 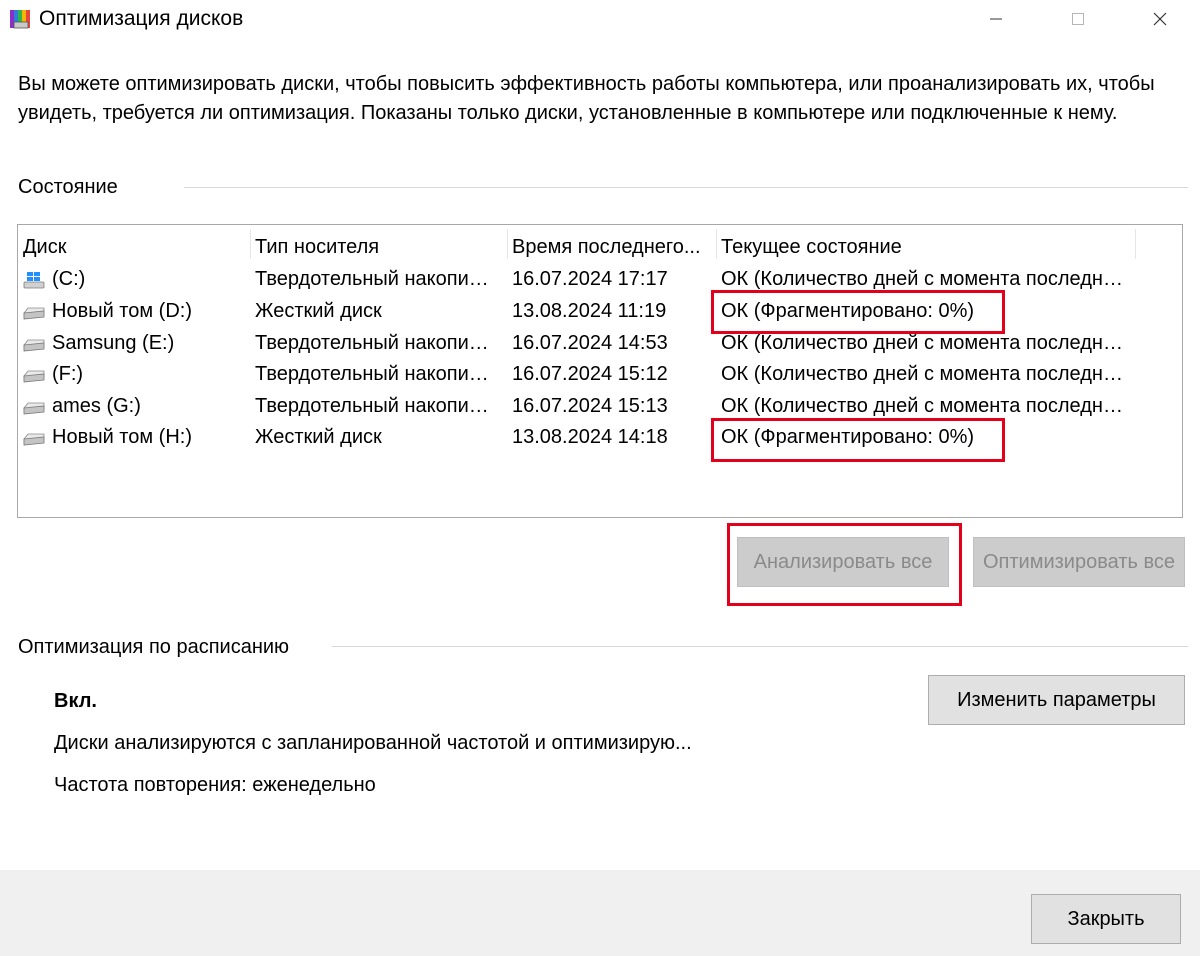 What do you see at coordinates (590, 374) in the screenshot?
I see `drive-last-run: 16.07.2024 15:12` at bounding box center [590, 374].